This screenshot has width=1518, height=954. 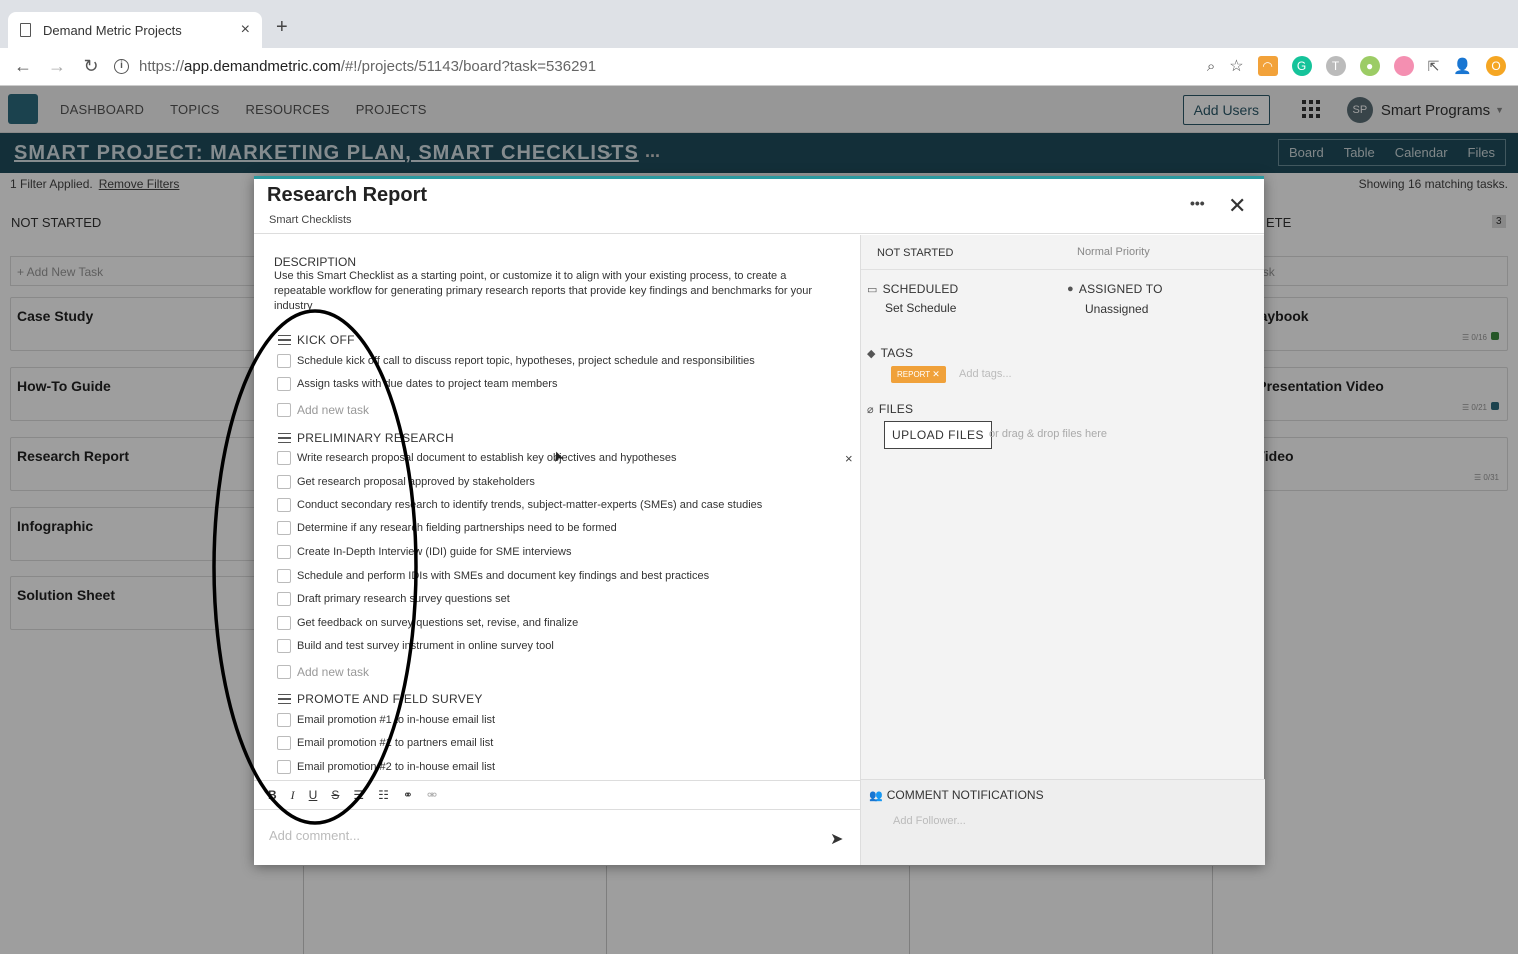 What do you see at coordinates (23, 66) in the screenshot?
I see `back-icon: ←` at bounding box center [23, 66].